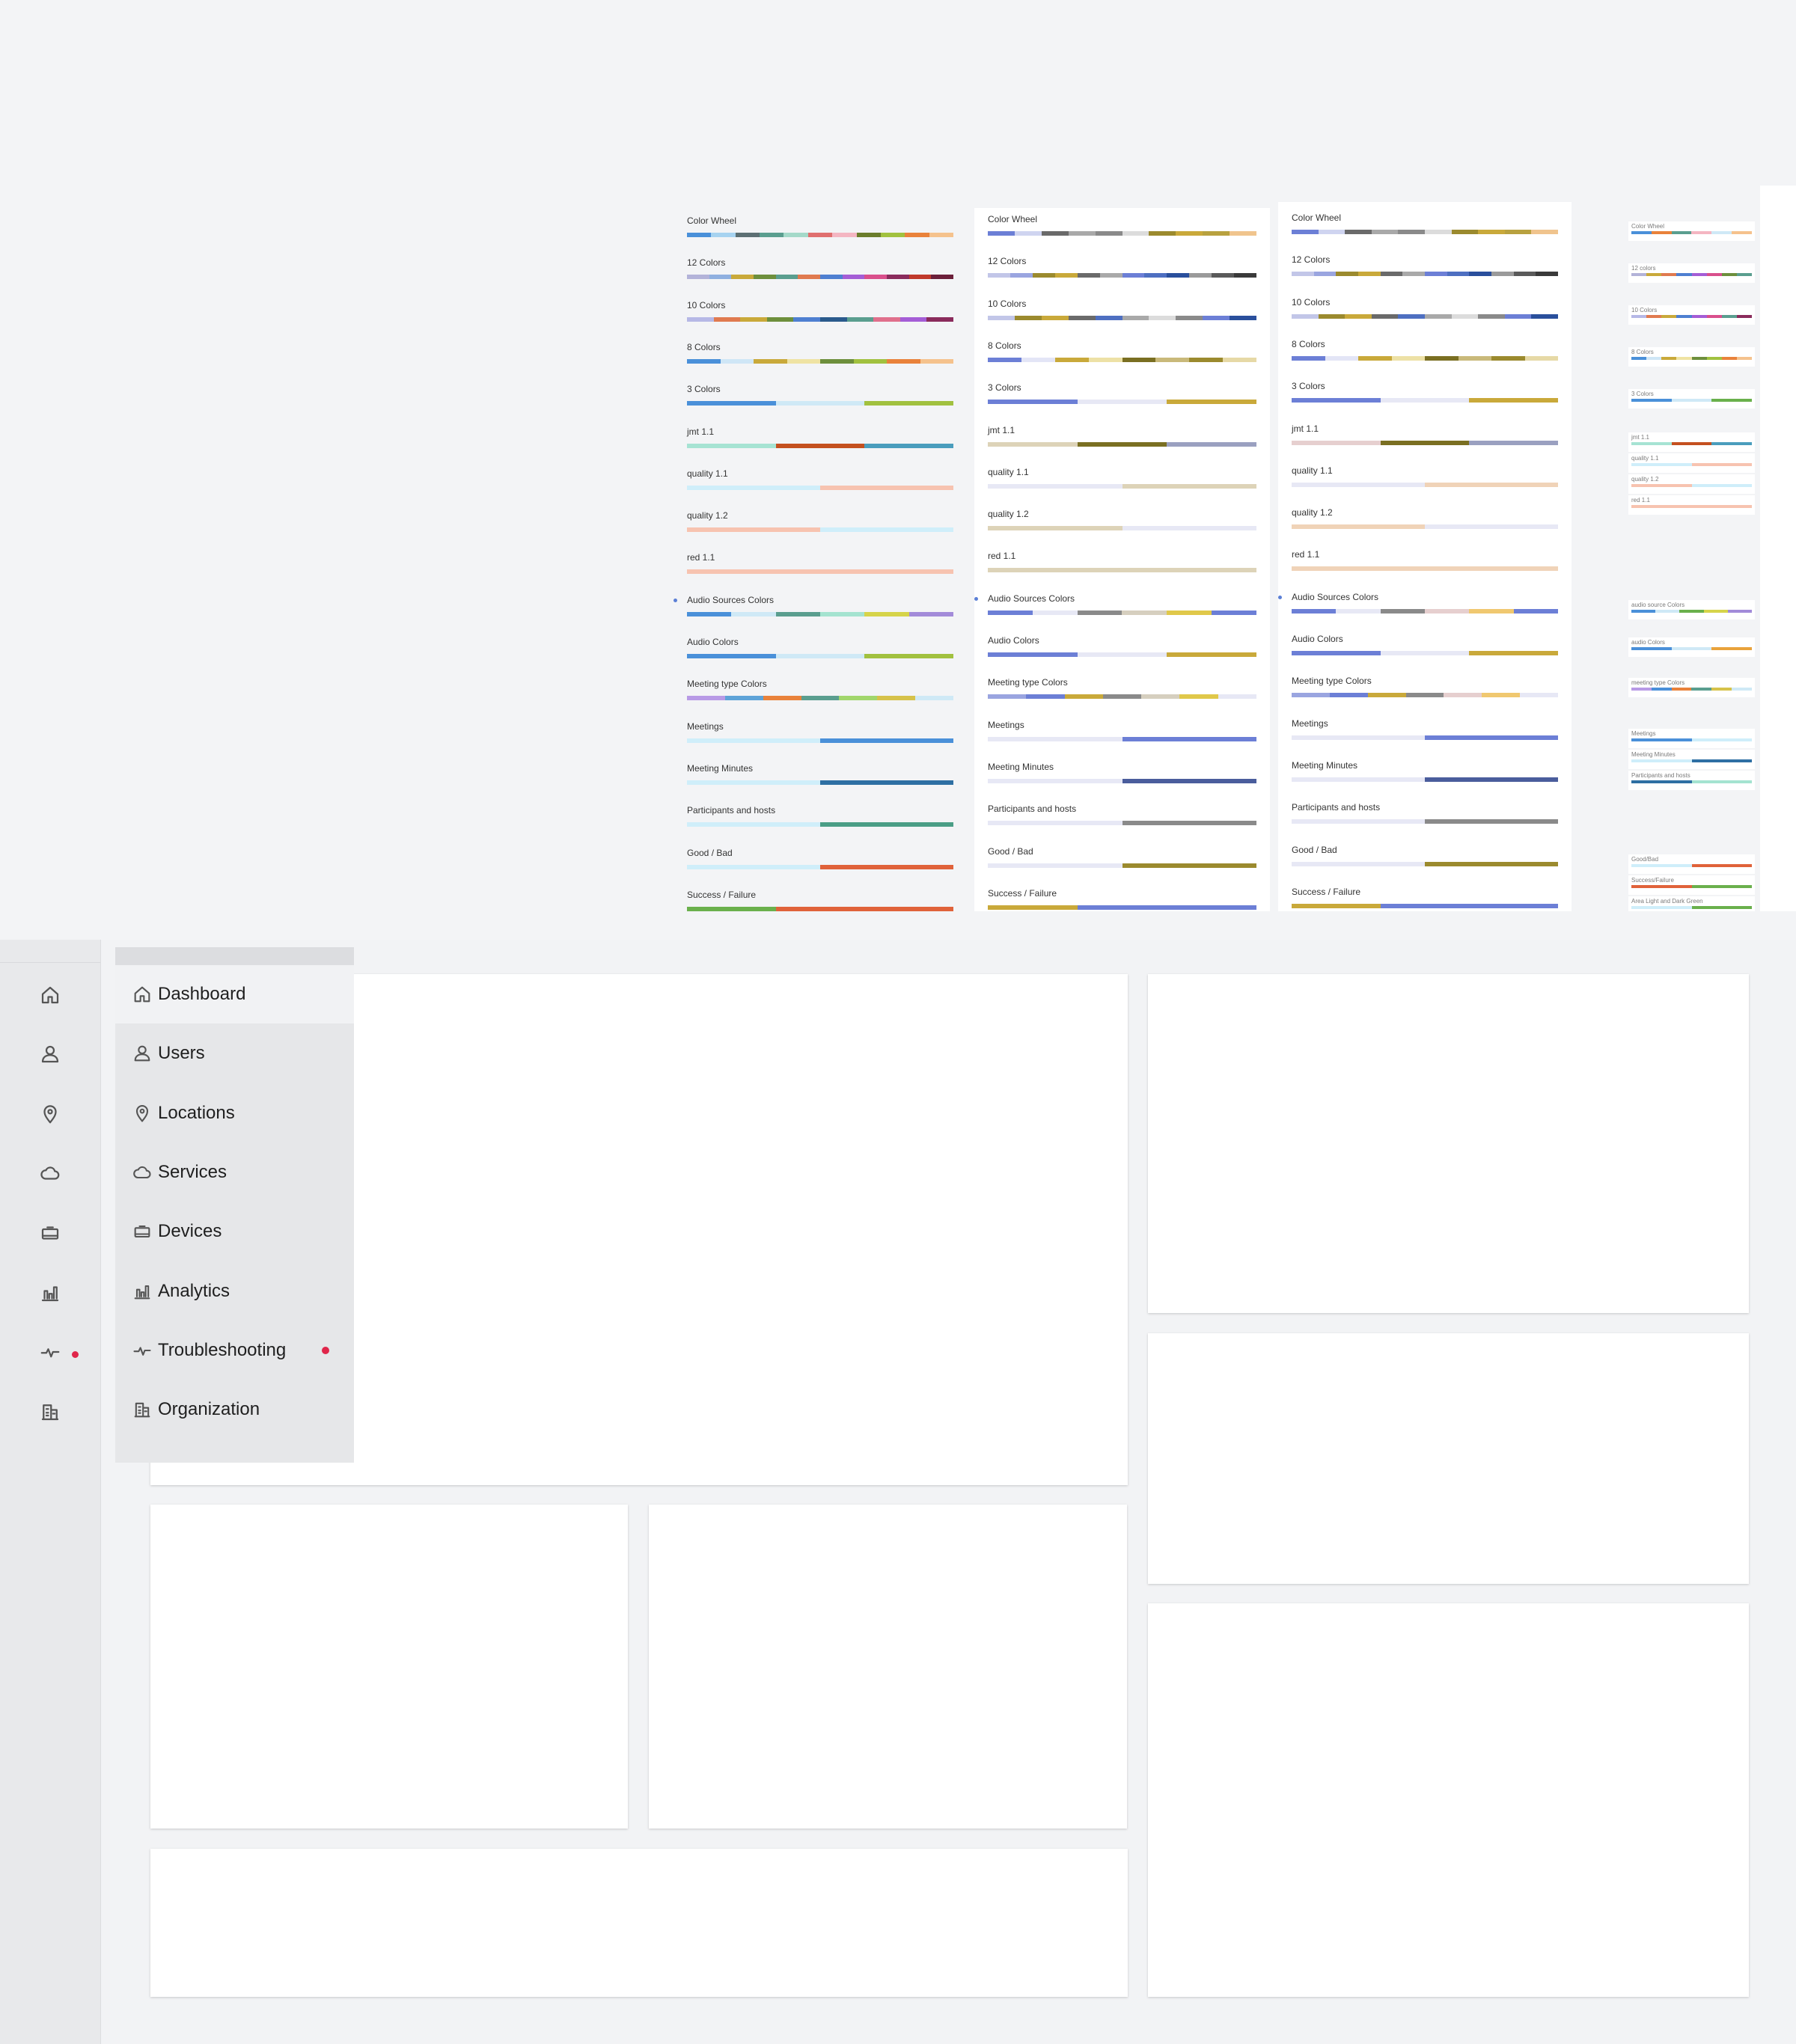  Describe the element at coordinates (1122, 319) in the screenshot. I see `palette-row: 10 Colors` at that location.